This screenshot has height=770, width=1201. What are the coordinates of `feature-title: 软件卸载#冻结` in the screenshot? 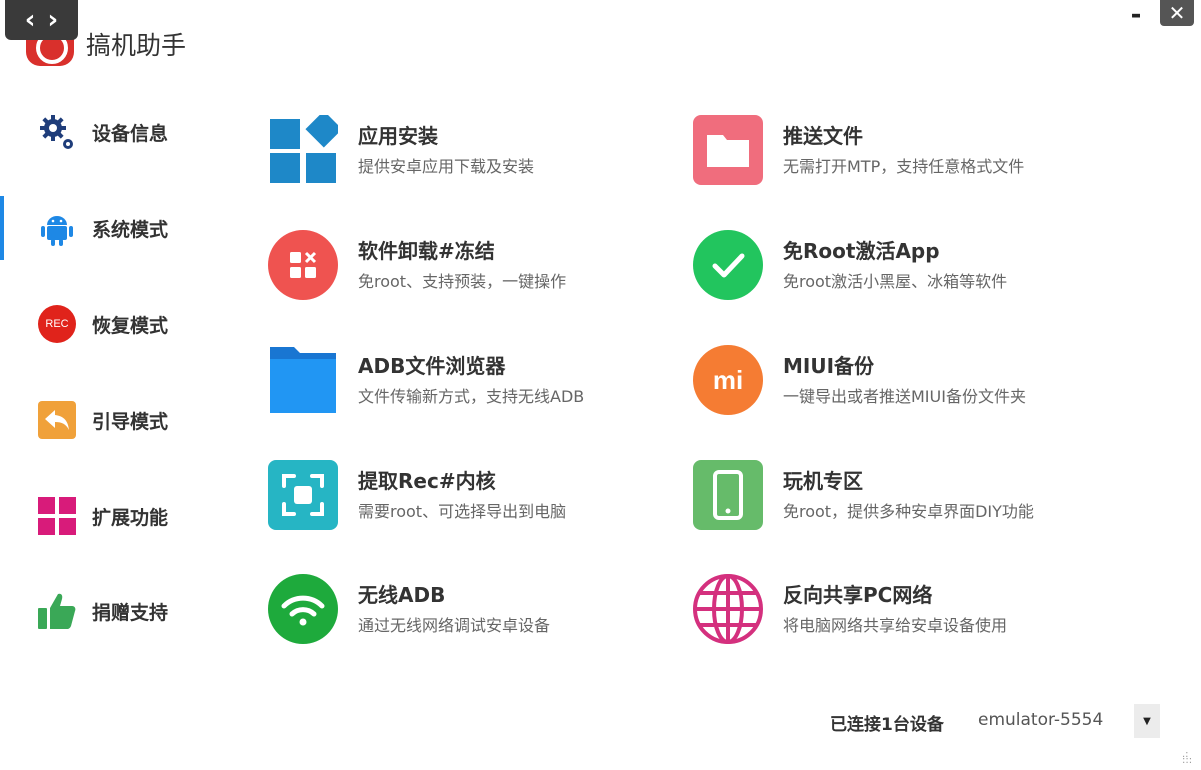 It's located at (426, 251).